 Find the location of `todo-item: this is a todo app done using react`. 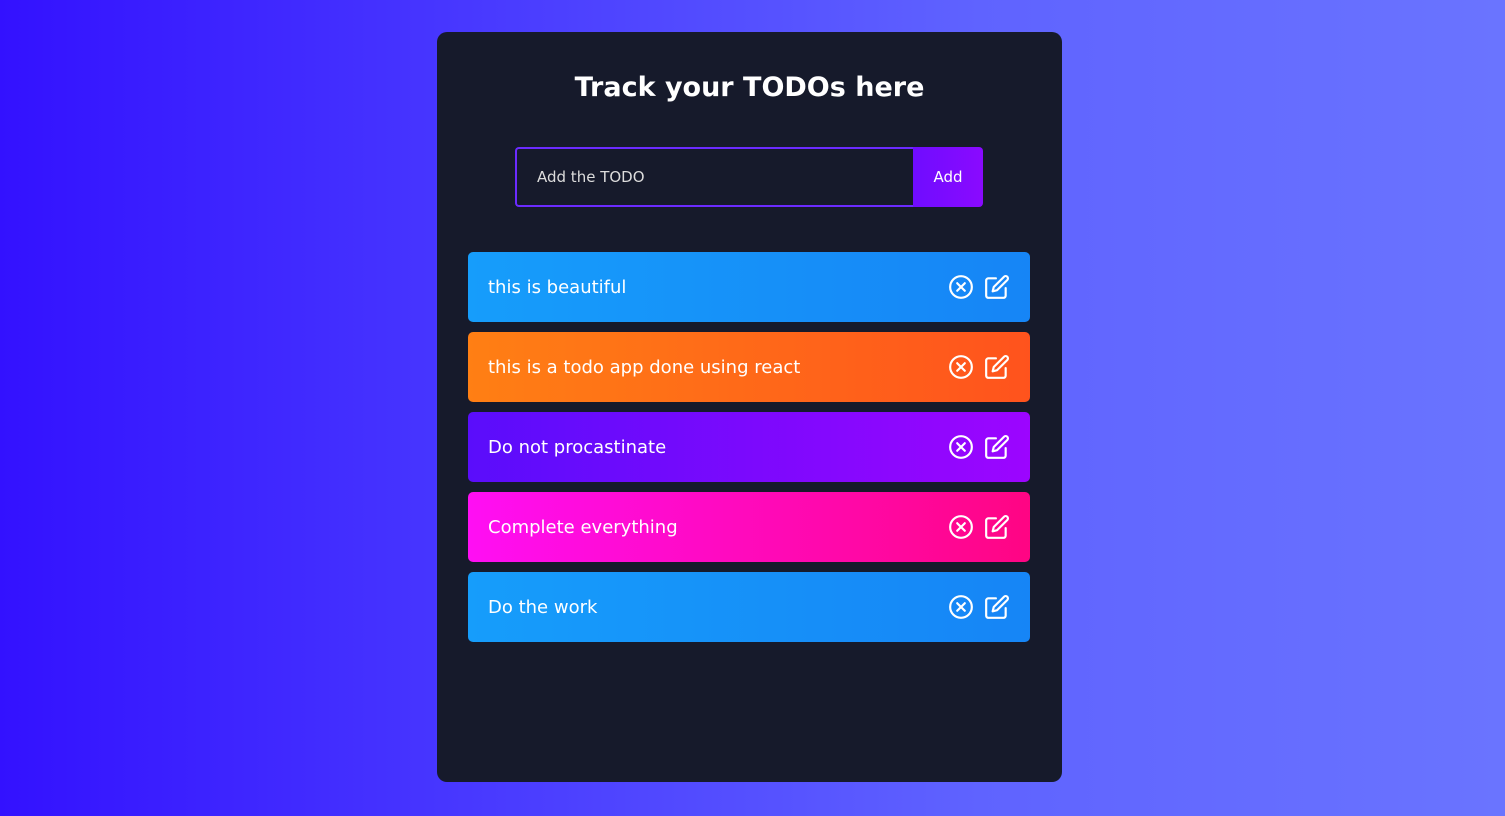

todo-item: this is a todo app done using react is located at coordinates (749, 367).